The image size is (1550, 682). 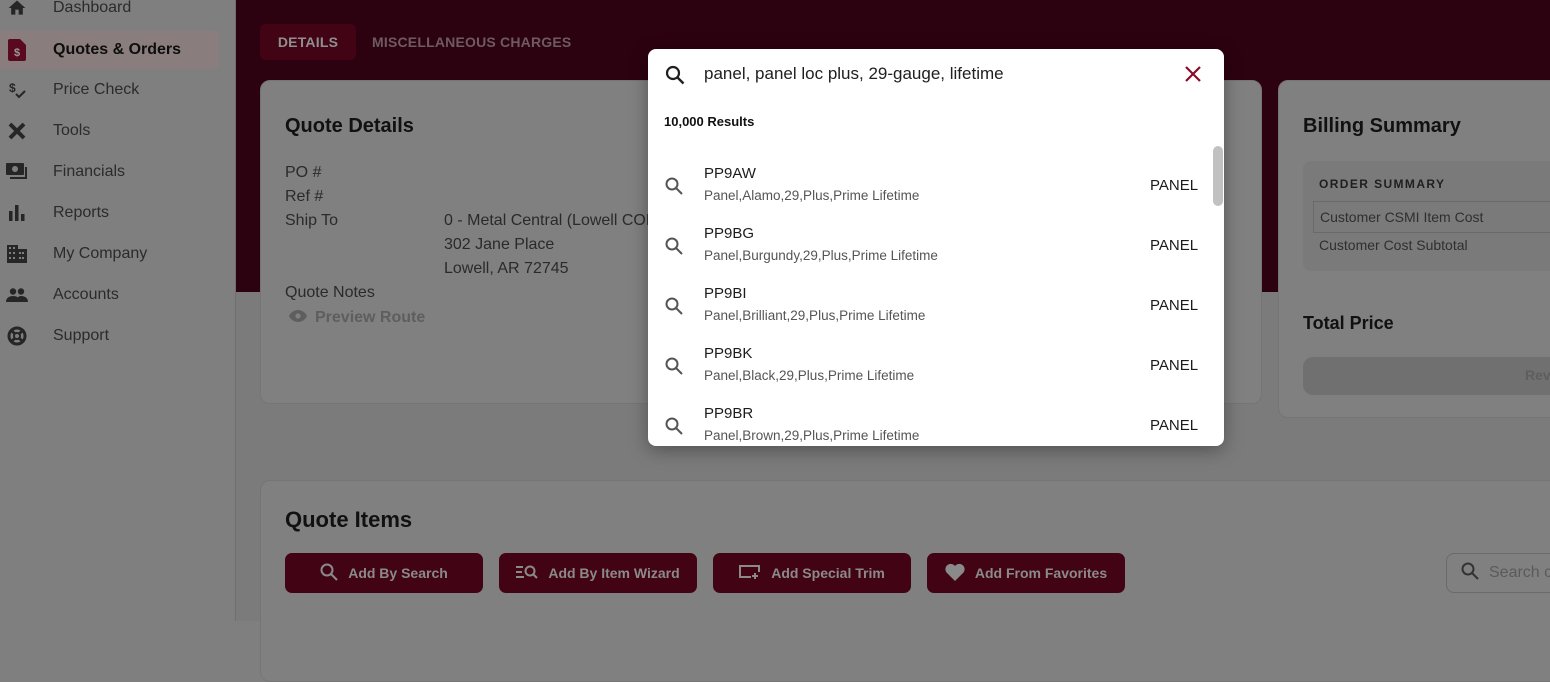 What do you see at coordinates (499, 244) in the screenshot?
I see `ship-to-street: 302 Jane Place` at bounding box center [499, 244].